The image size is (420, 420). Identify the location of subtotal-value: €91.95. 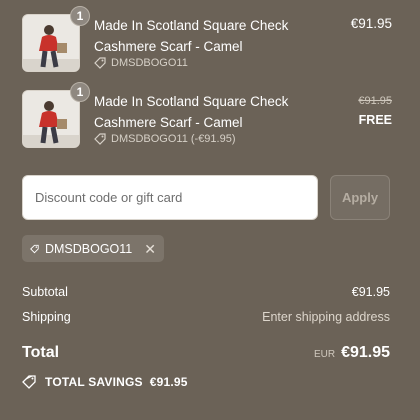
(370, 292).